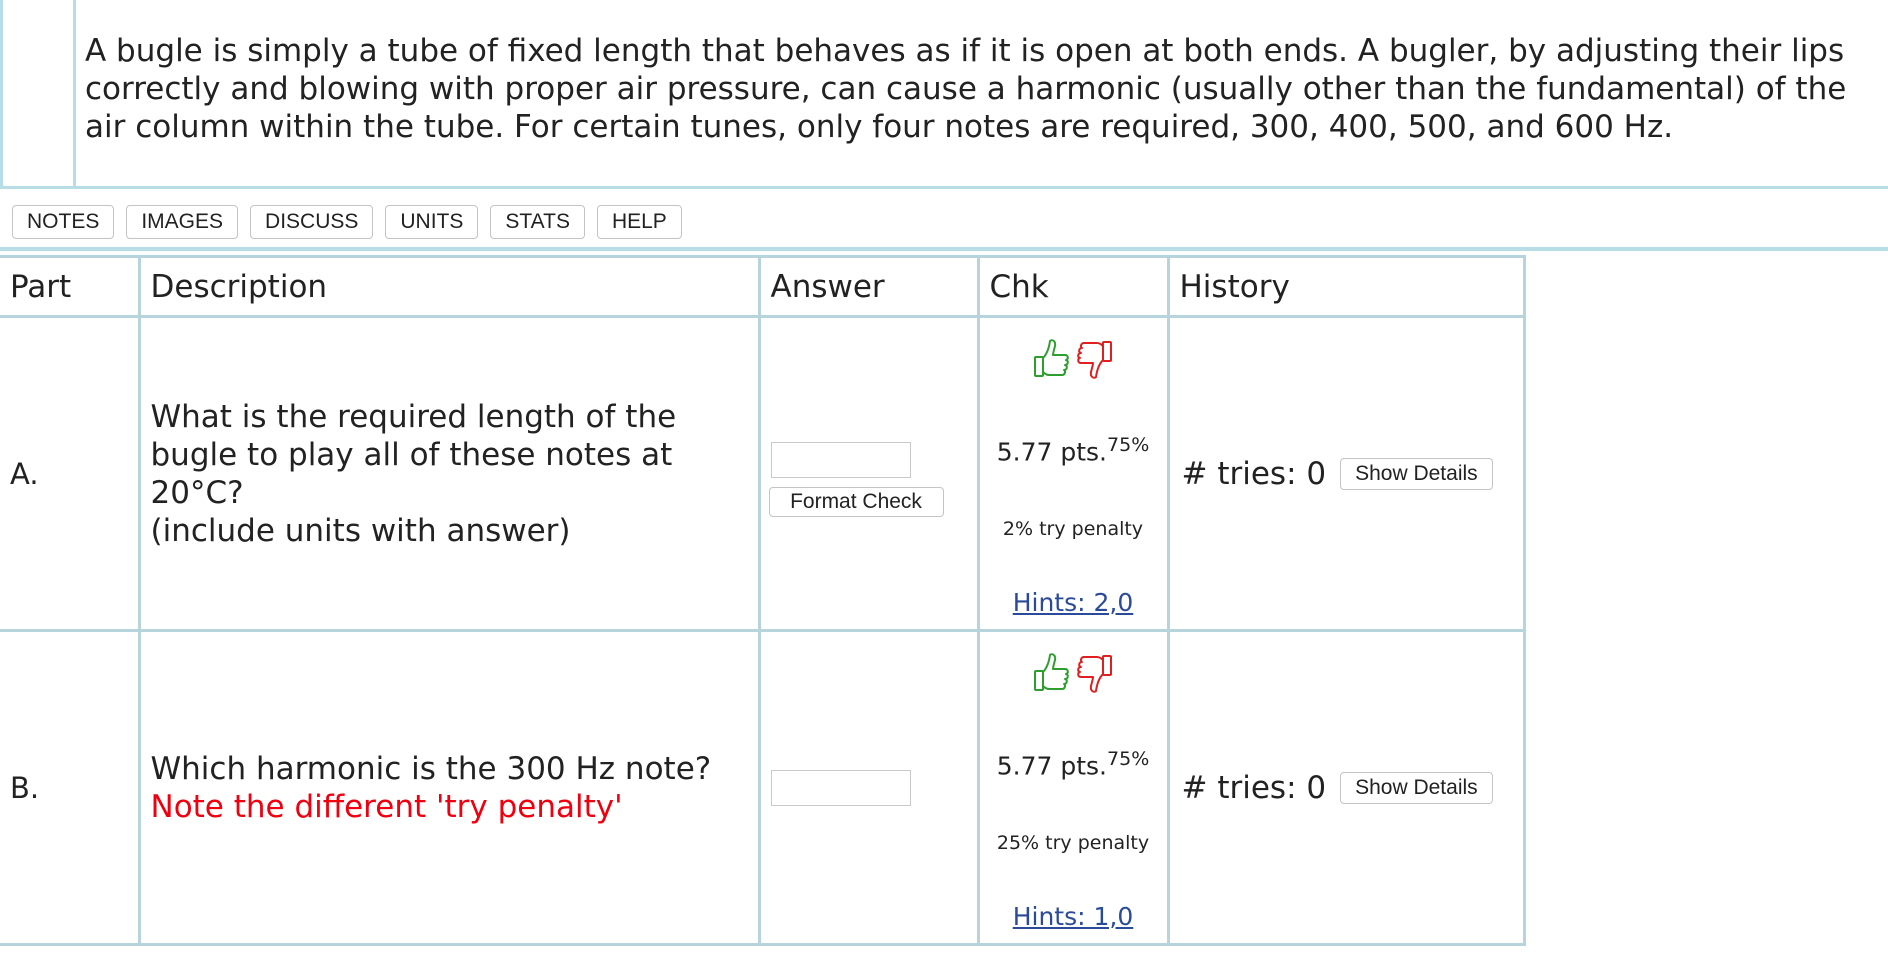  What do you see at coordinates (63, 222) in the screenshot?
I see `notes-button: NOTES` at bounding box center [63, 222].